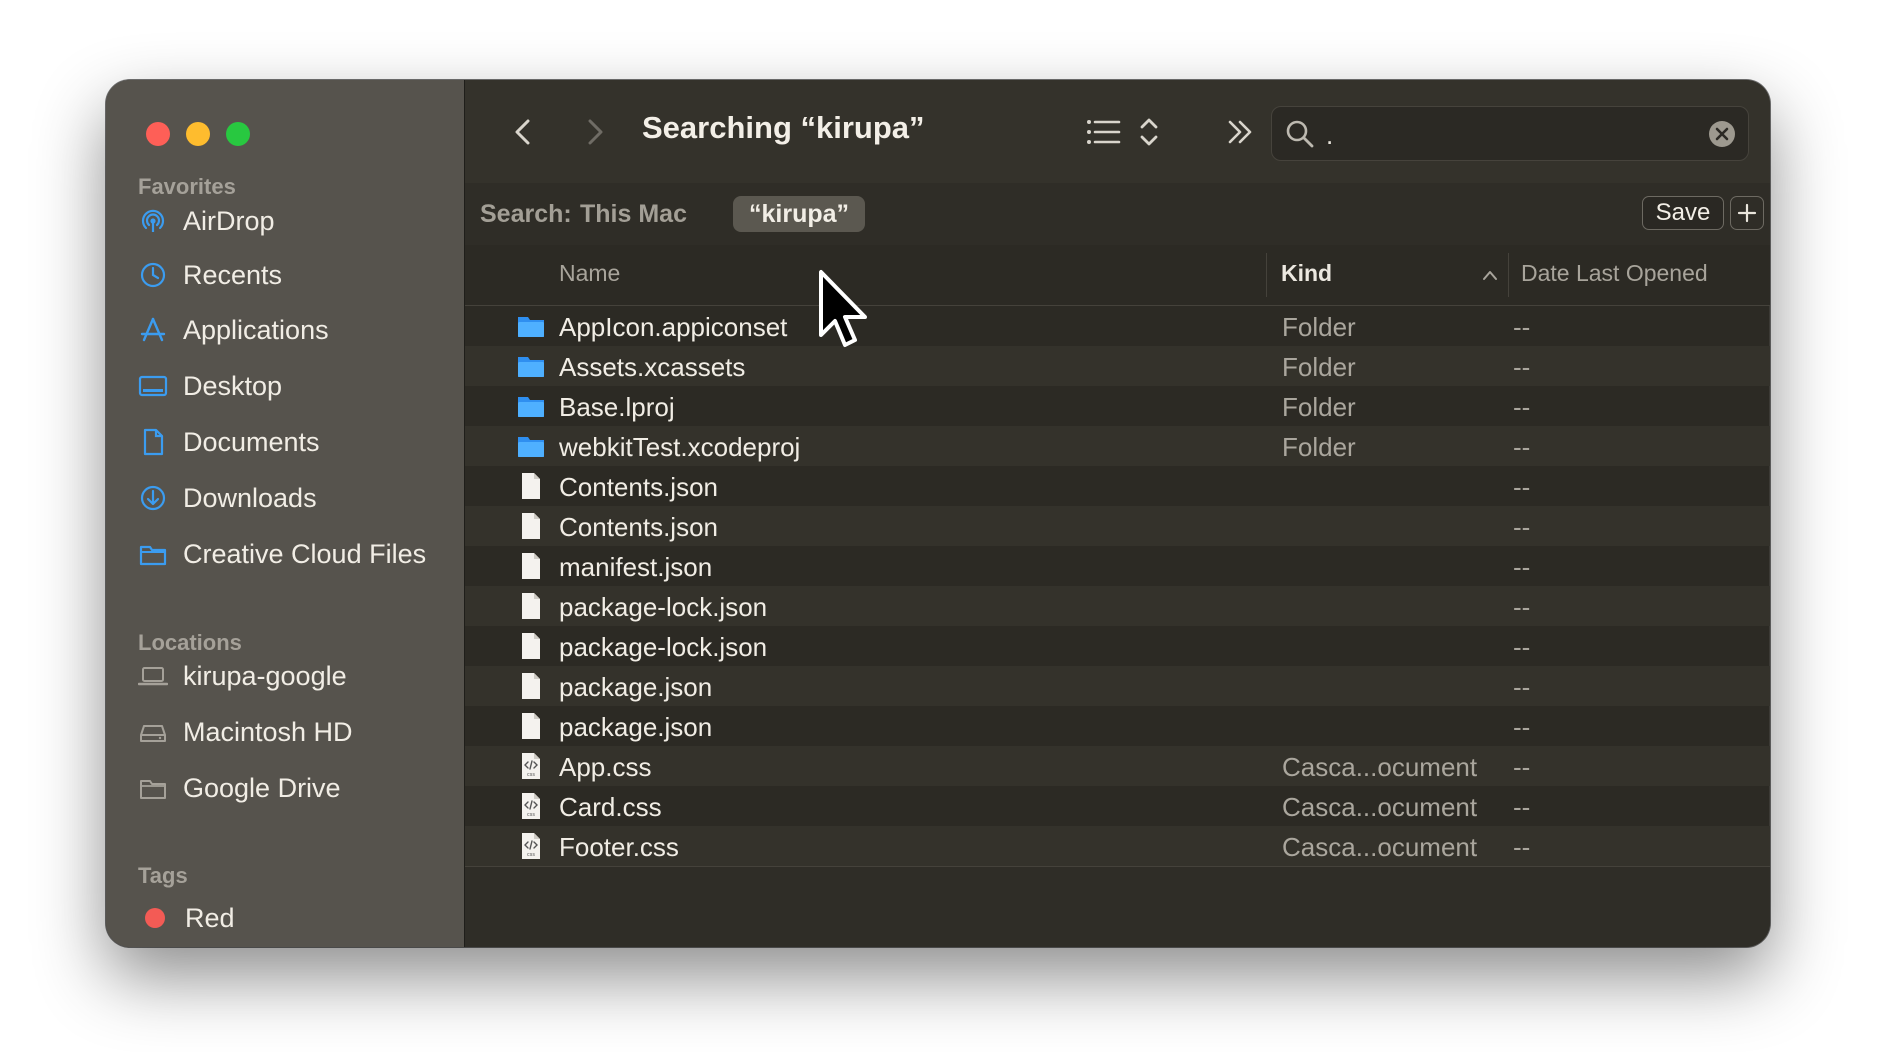 The width and height of the screenshot is (1882, 1052). I want to click on minimize-window-button, so click(198, 134).